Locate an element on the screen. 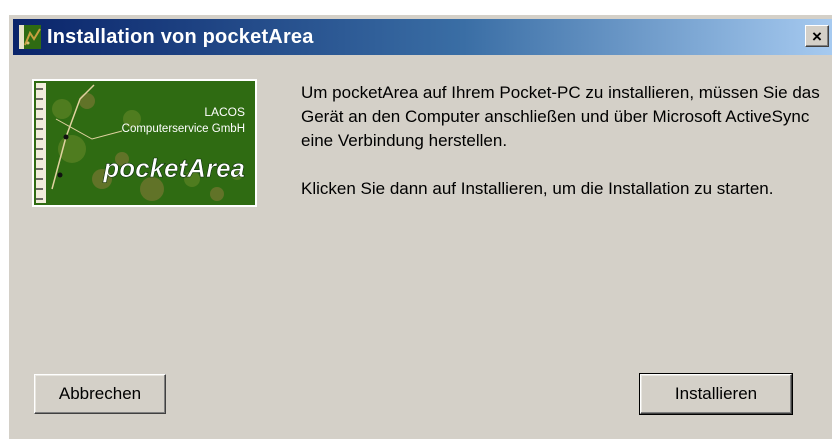 This screenshot has height=439, width=832. logo-product-name: pocketArea is located at coordinates (173, 168).